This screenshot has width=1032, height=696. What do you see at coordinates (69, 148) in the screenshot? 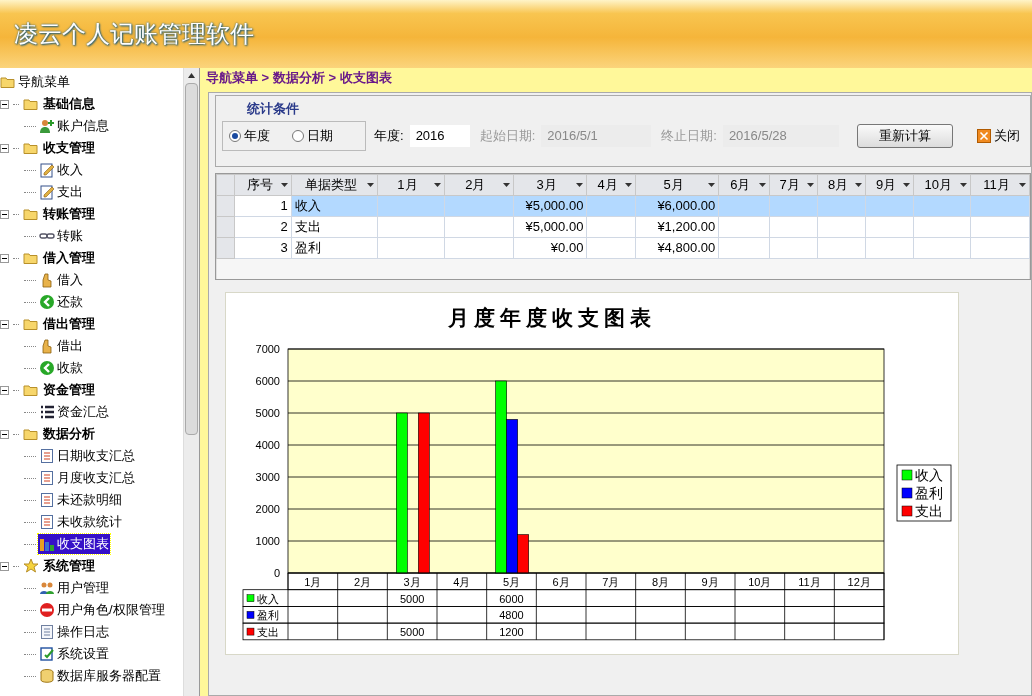
I see `tree-group-label: 收支管理` at bounding box center [69, 148].